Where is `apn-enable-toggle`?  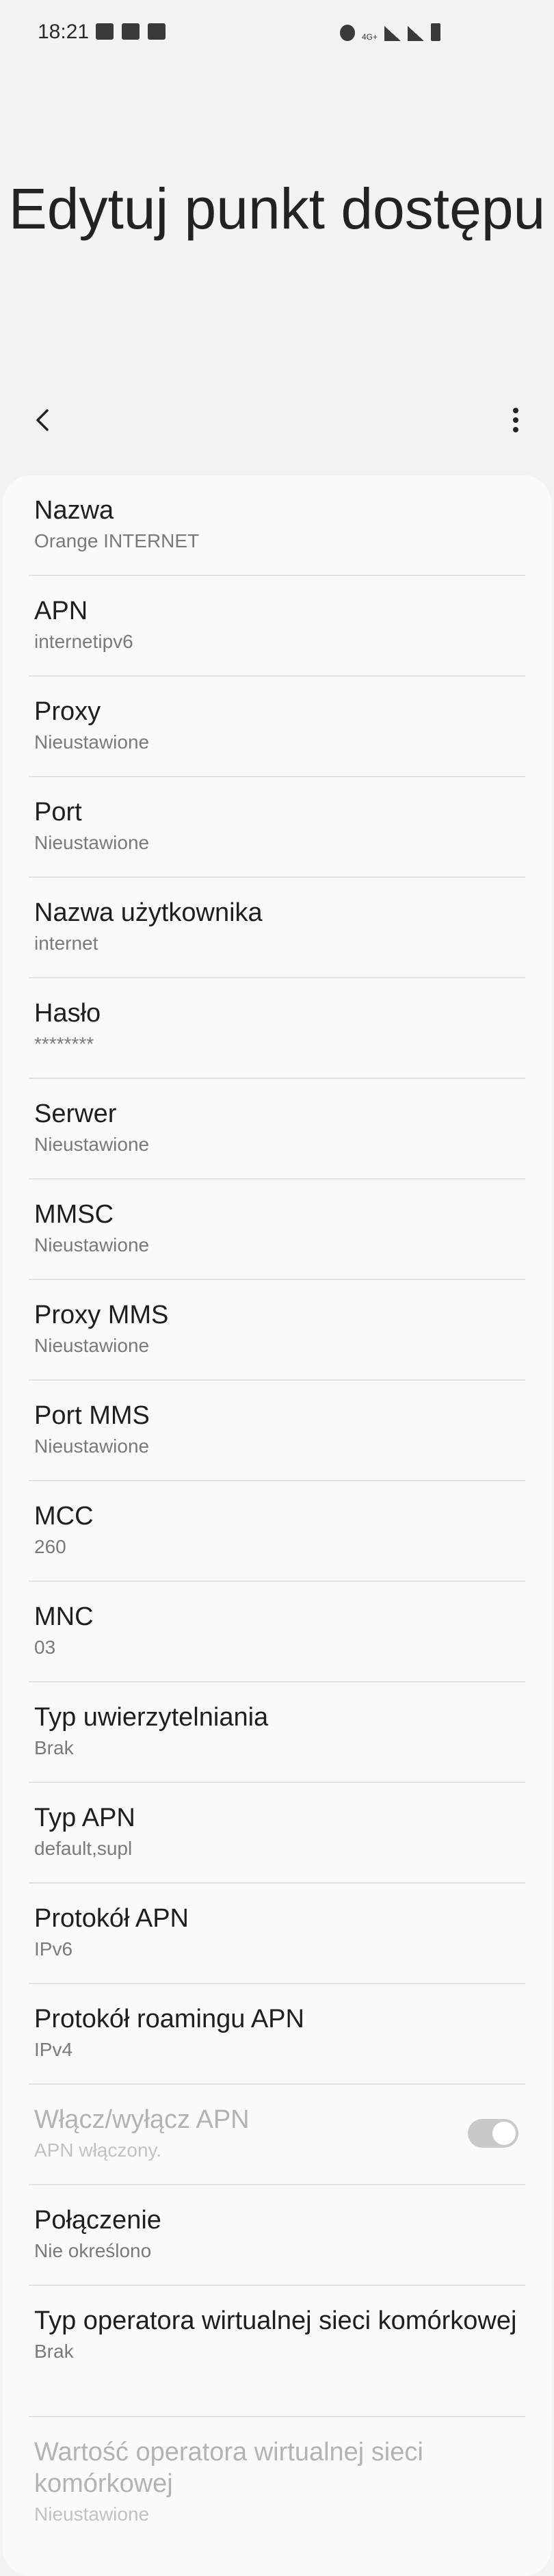
apn-enable-toggle is located at coordinates (493, 2133).